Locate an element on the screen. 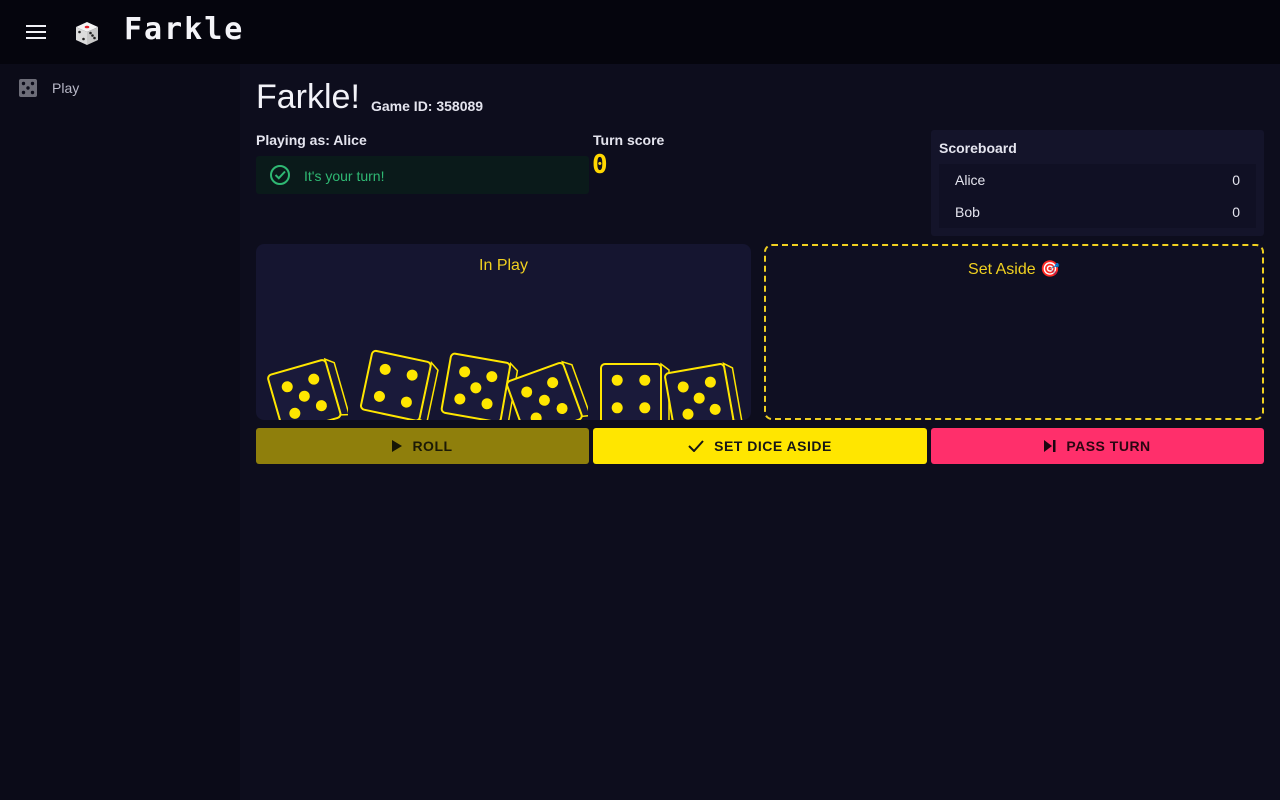 The height and width of the screenshot is (800, 1280). check-circle-icon is located at coordinates (280, 175).